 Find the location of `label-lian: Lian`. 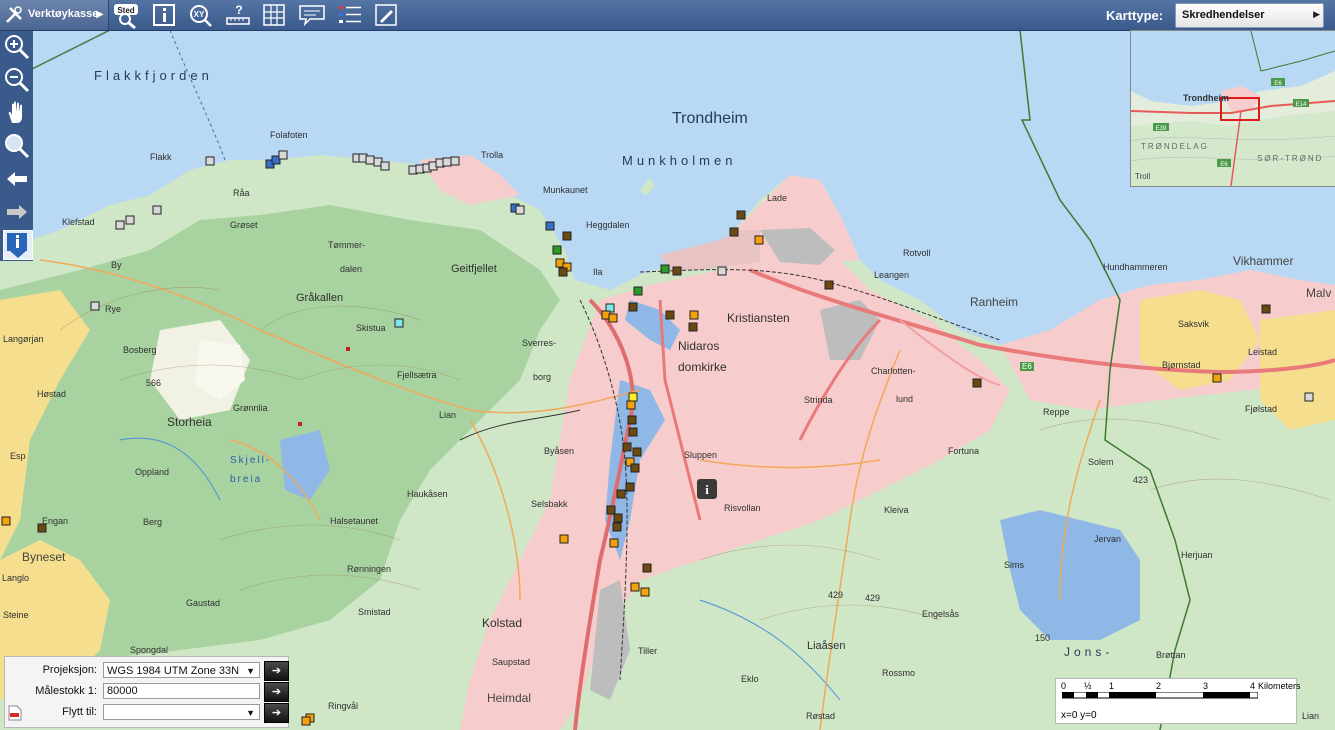

label-lian: Lian is located at coordinates (448, 415).